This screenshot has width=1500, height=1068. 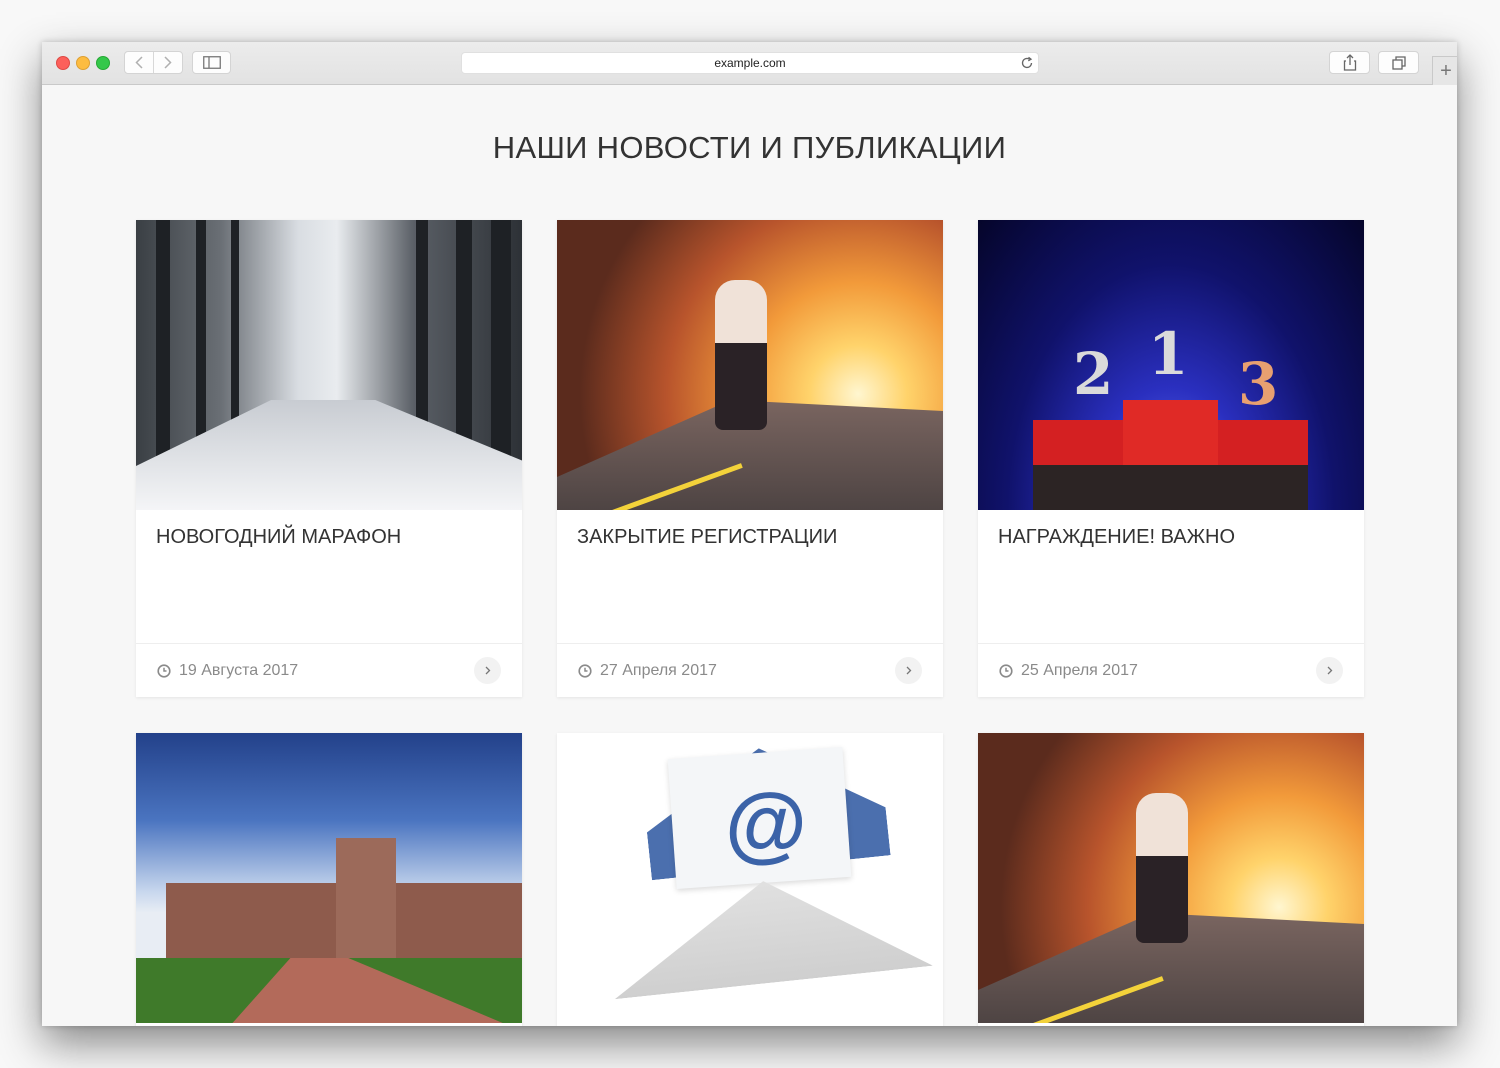 I want to click on news-card: @, so click(x=750, y=879).